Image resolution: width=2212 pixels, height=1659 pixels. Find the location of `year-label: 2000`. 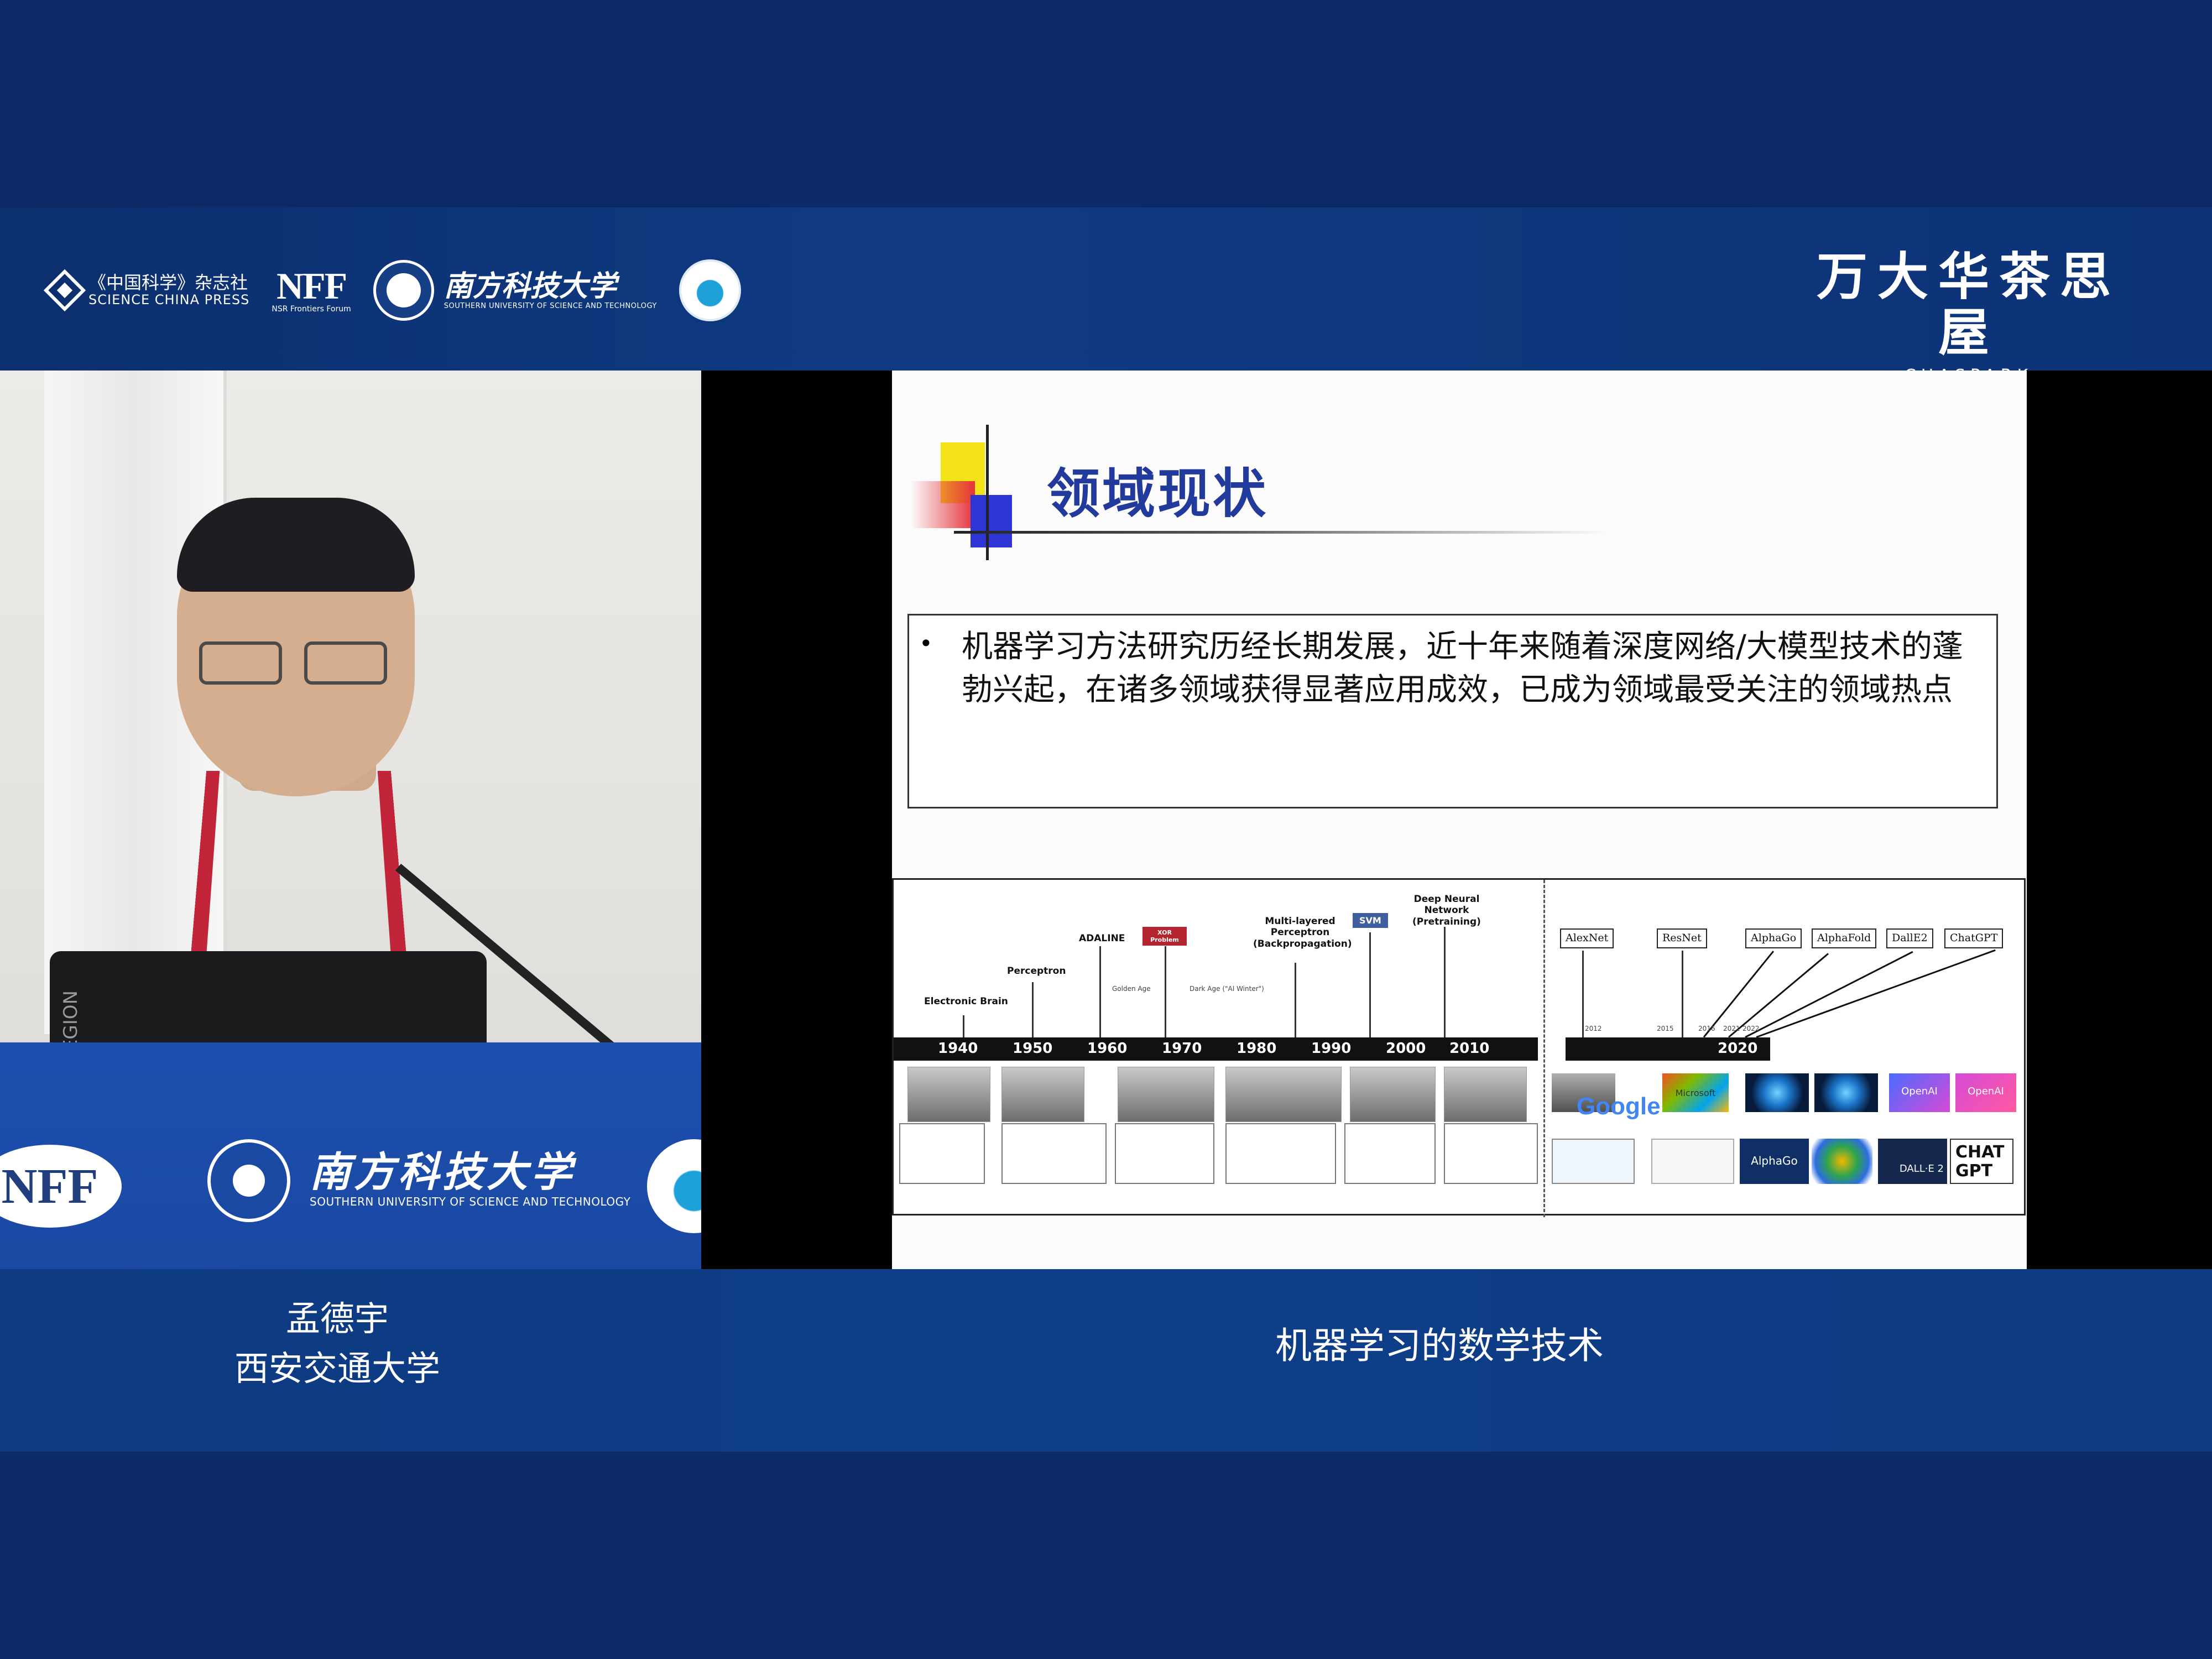

year-label: 2000 is located at coordinates (1406, 1048).